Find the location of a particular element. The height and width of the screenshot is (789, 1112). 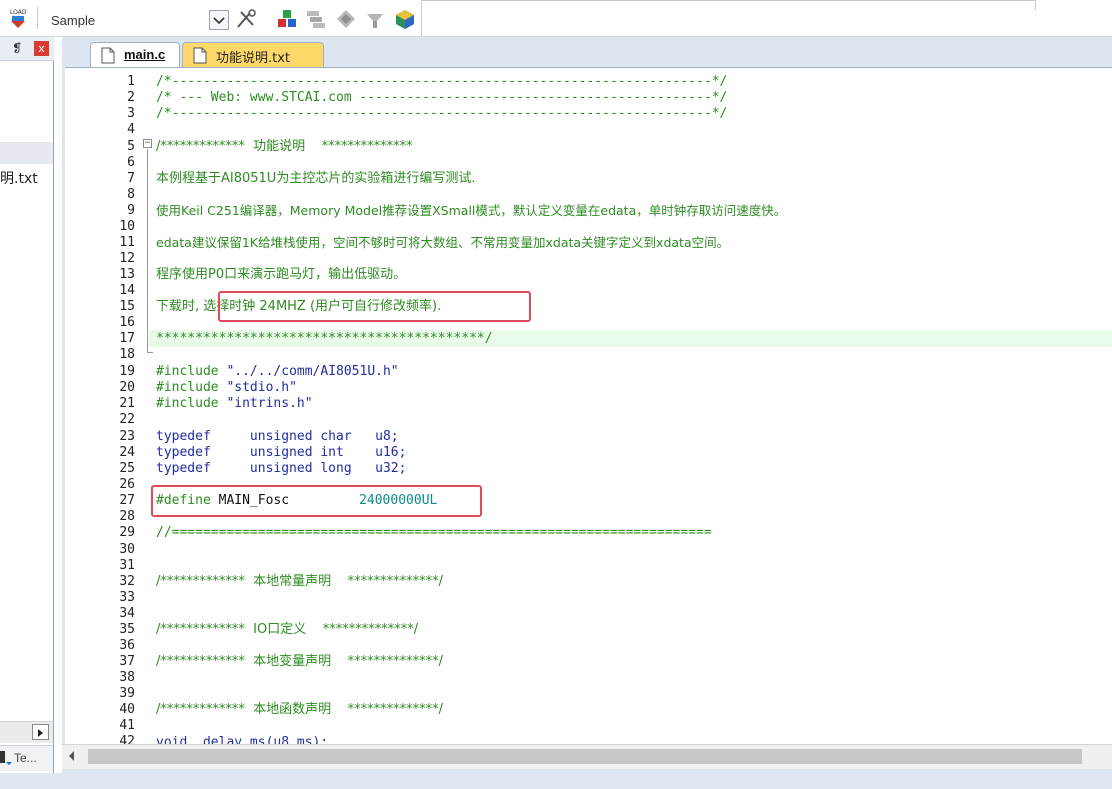

highlight-box-main-fosc is located at coordinates (316, 501).